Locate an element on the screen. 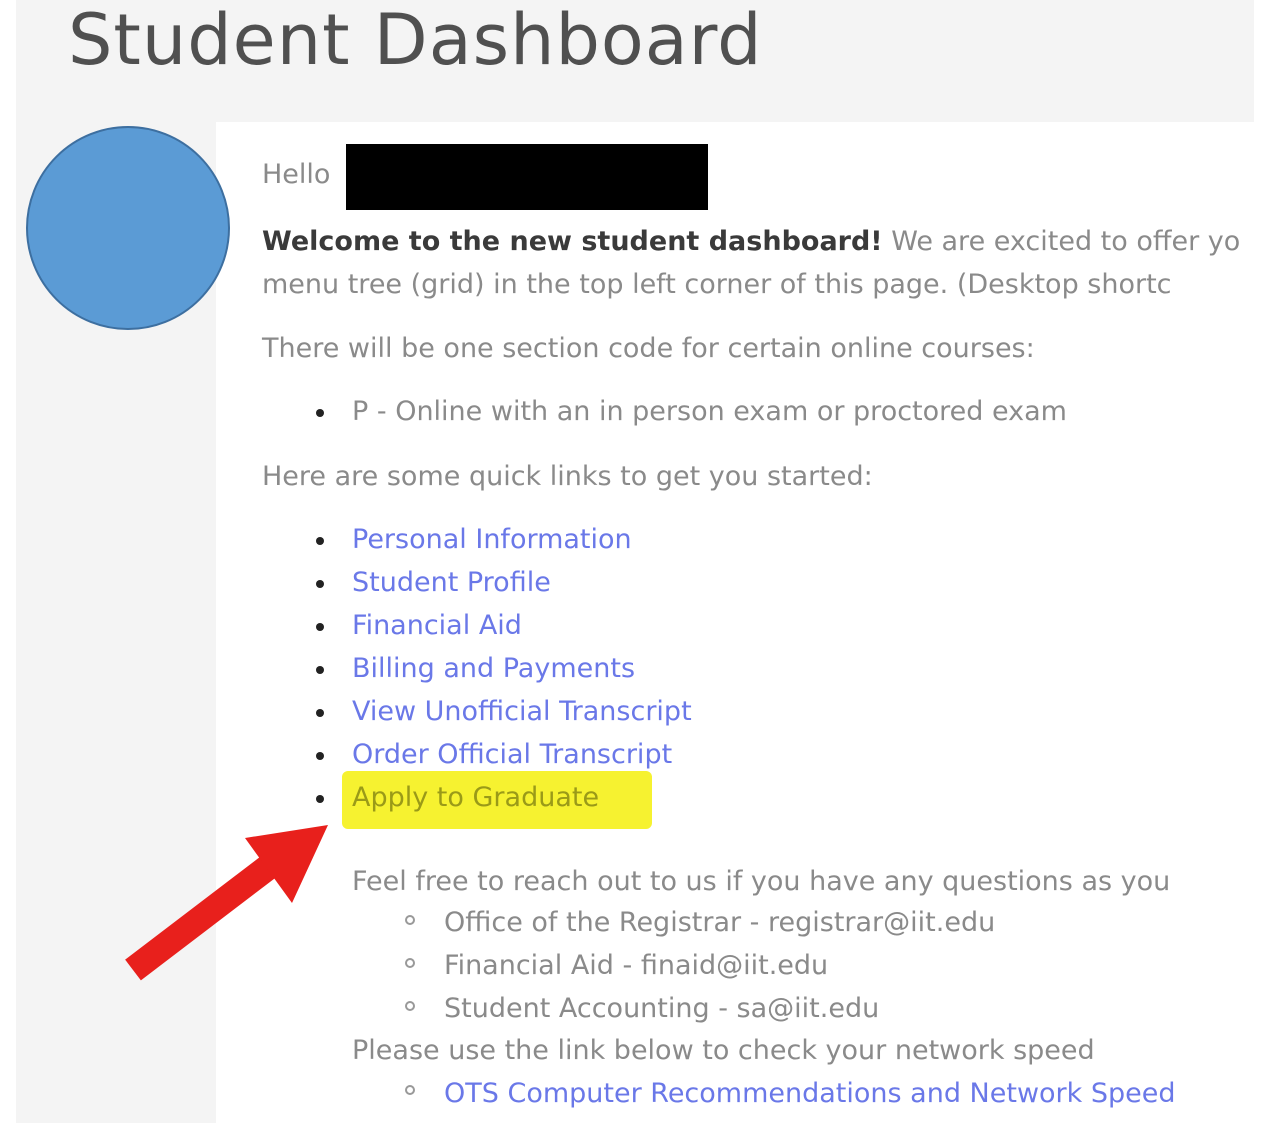 The image size is (1276, 1123). redacted-name is located at coordinates (527, 177).